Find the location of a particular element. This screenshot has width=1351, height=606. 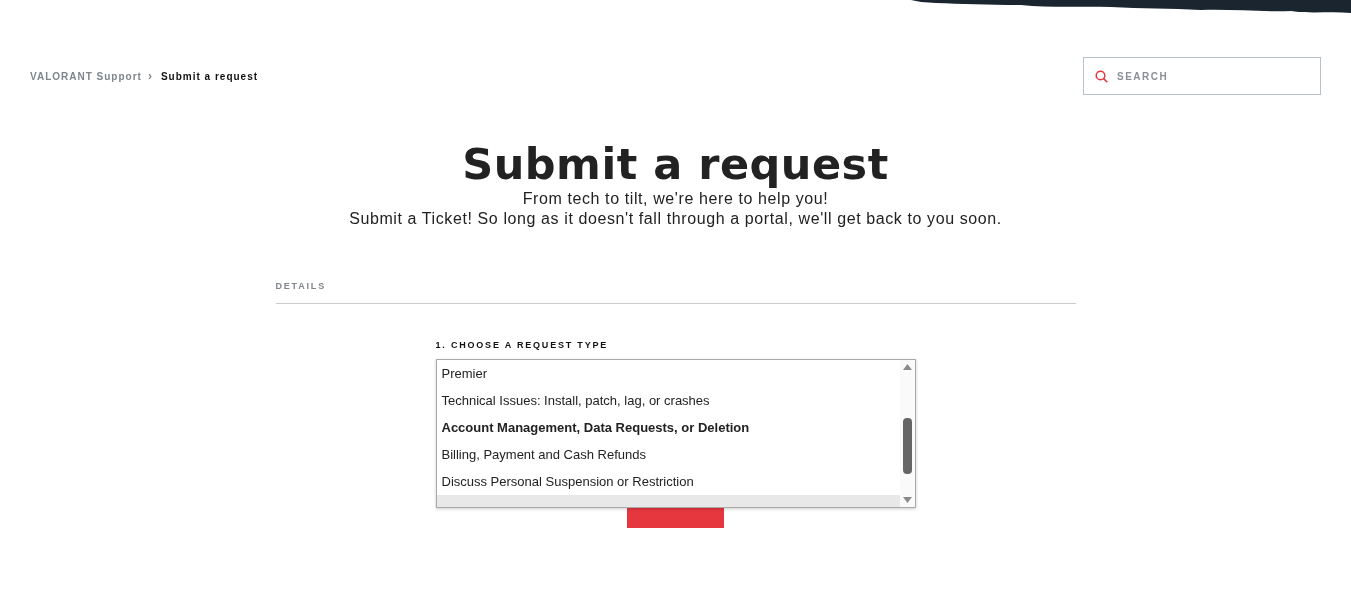

list-option: Premier is located at coordinates (668, 373).